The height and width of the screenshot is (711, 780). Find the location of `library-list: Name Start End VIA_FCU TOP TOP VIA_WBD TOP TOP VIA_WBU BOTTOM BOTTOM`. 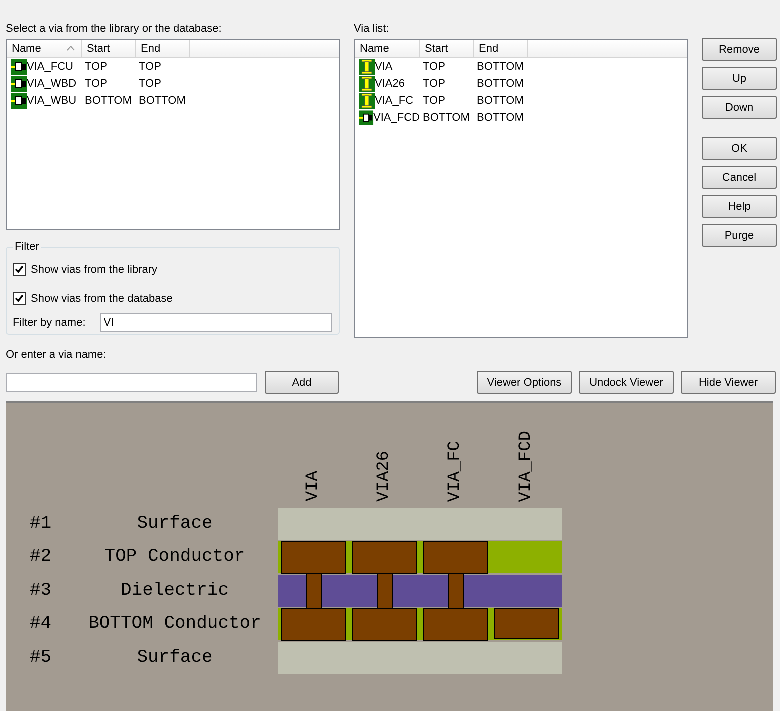

library-list: Name Start End VIA_FCU TOP TOP VIA_WBD TOP TOP VIA_WBU BOTTOM BOTTOM is located at coordinates (173, 134).